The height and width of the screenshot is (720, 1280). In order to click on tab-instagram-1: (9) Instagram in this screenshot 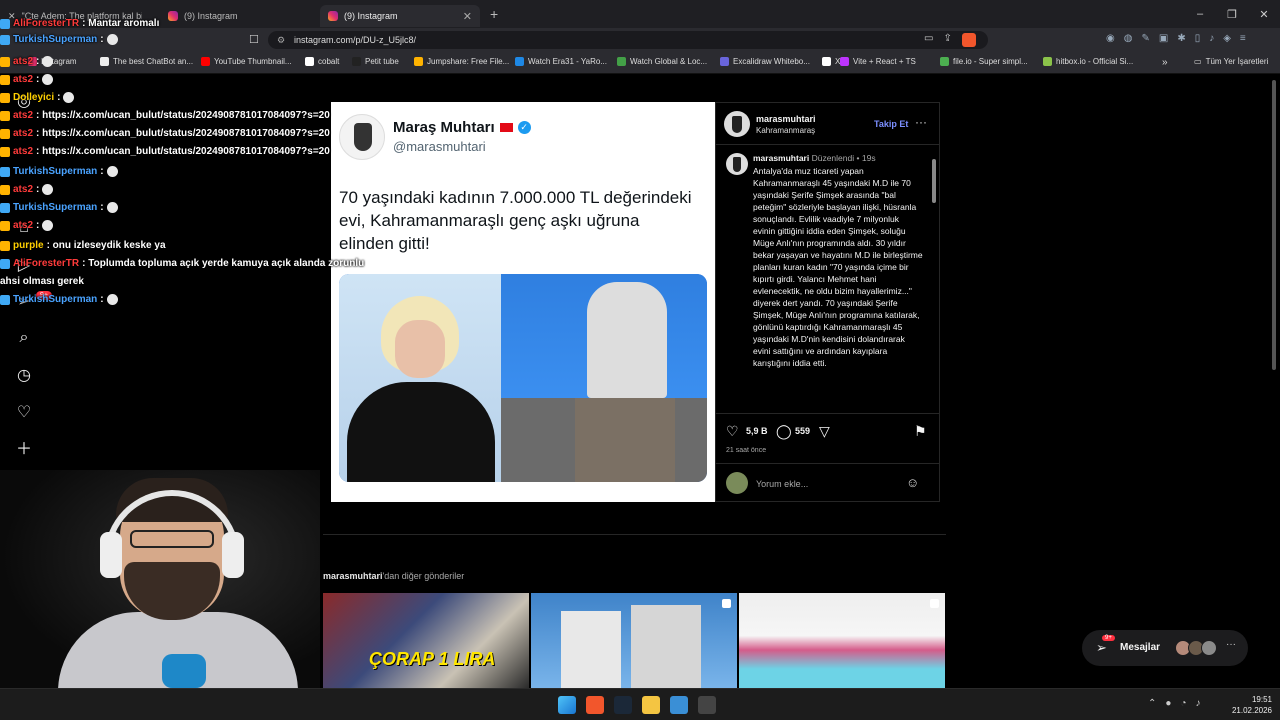, I will do `click(240, 16)`.